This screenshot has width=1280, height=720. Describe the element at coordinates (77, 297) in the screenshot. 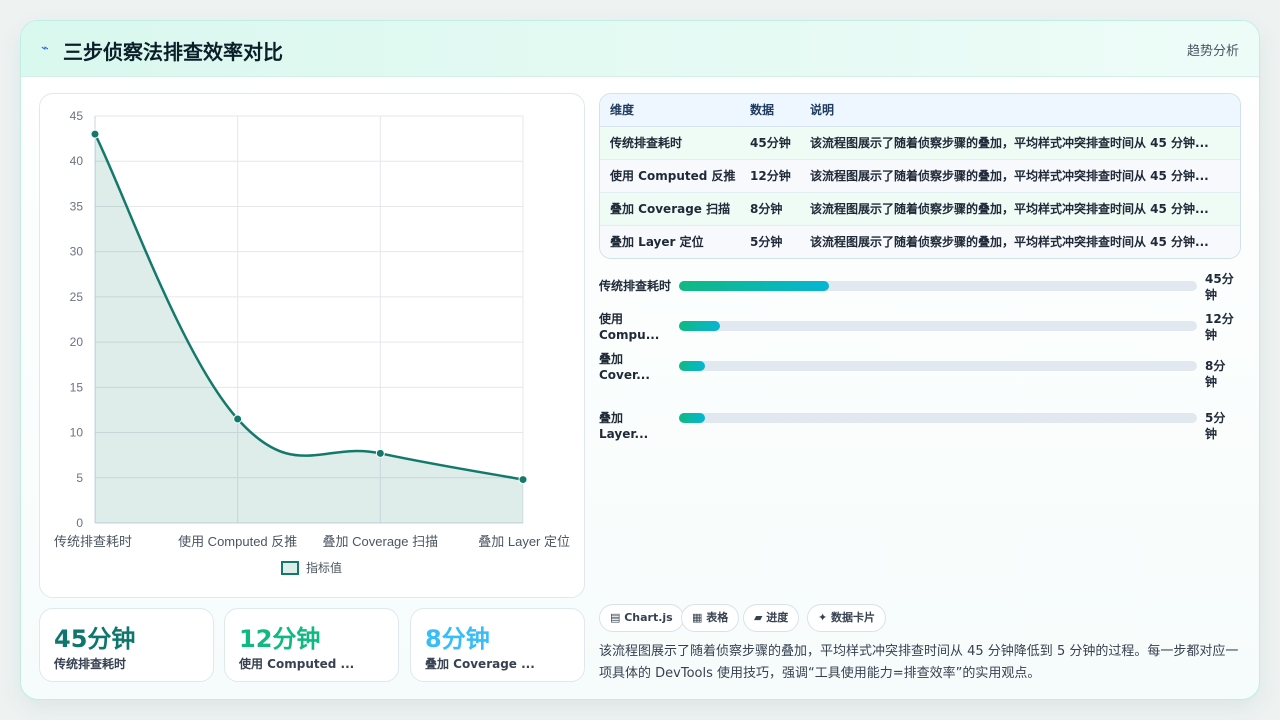

I see `y-tick-label: 25` at that location.